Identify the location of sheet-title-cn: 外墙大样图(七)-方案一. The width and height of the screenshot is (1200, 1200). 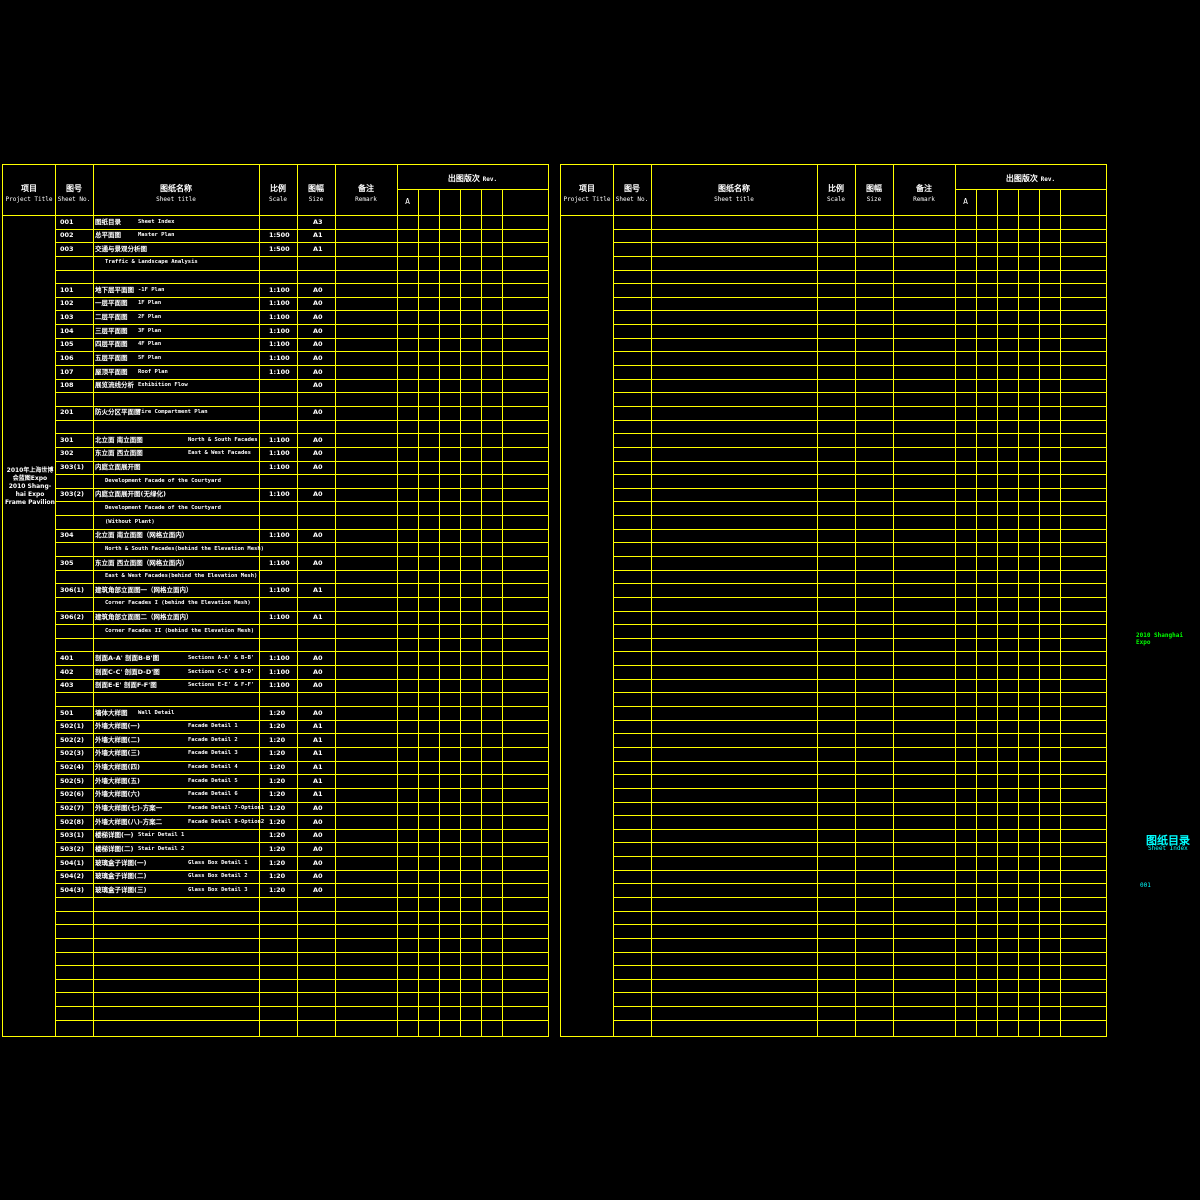
(129, 808).